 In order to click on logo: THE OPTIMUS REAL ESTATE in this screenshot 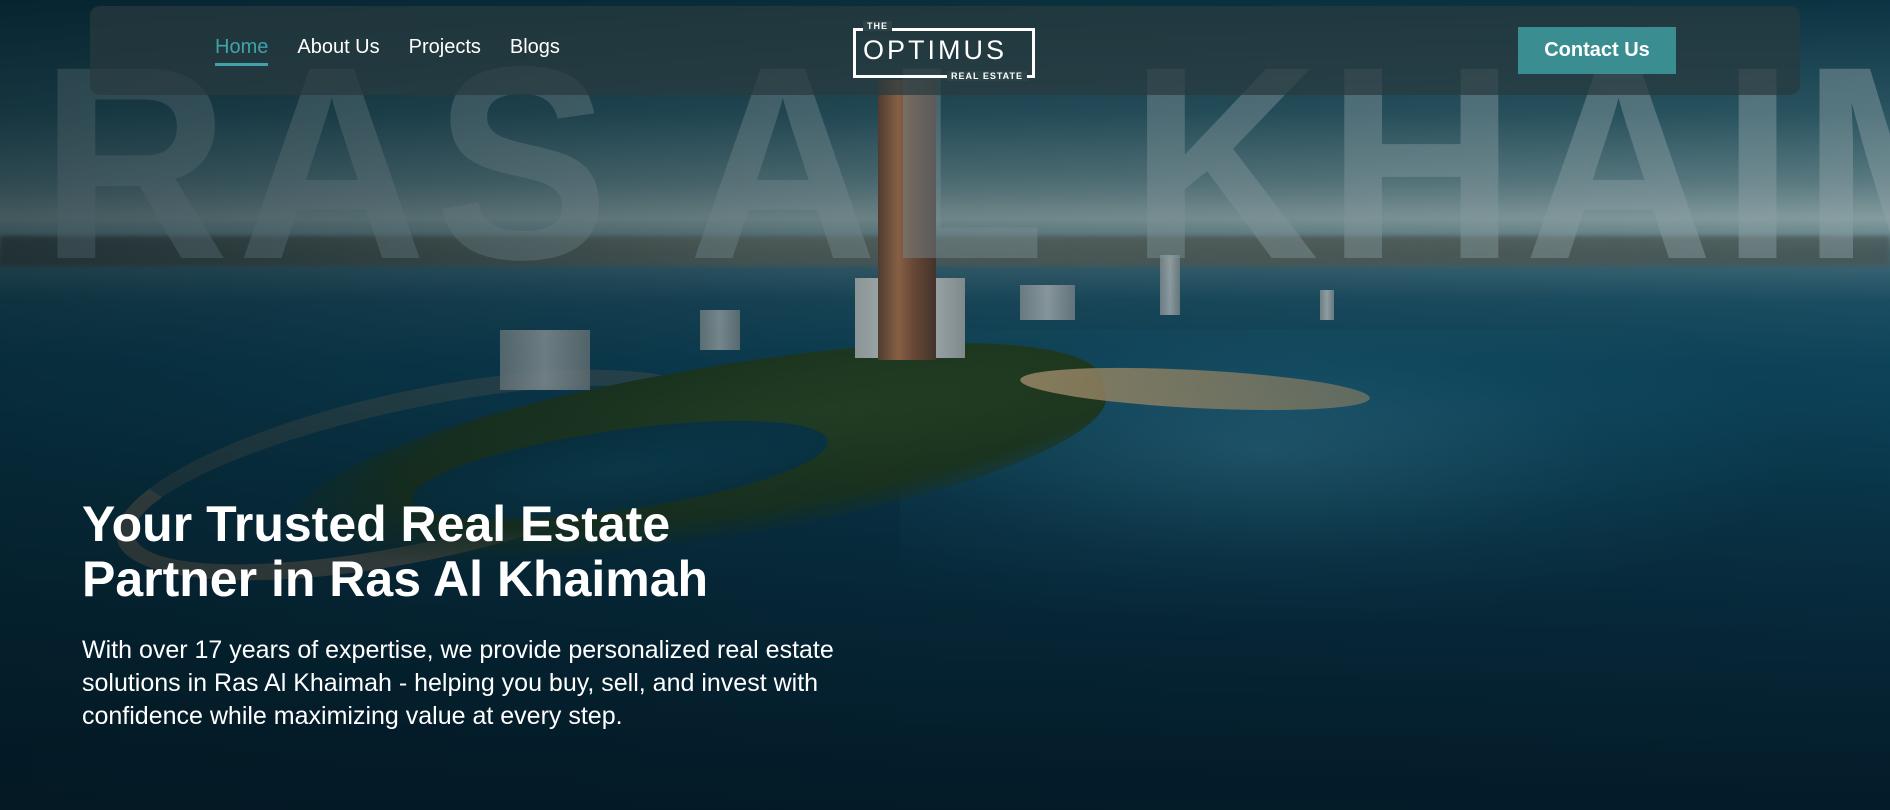, I will do `click(945, 51)`.